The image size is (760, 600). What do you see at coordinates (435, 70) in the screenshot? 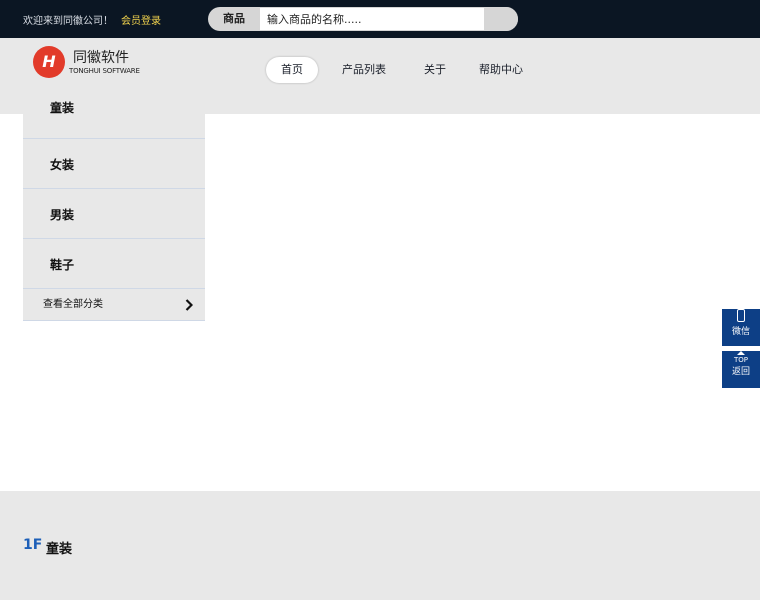
I see `nav-item-about: 关于` at bounding box center [435, 70].